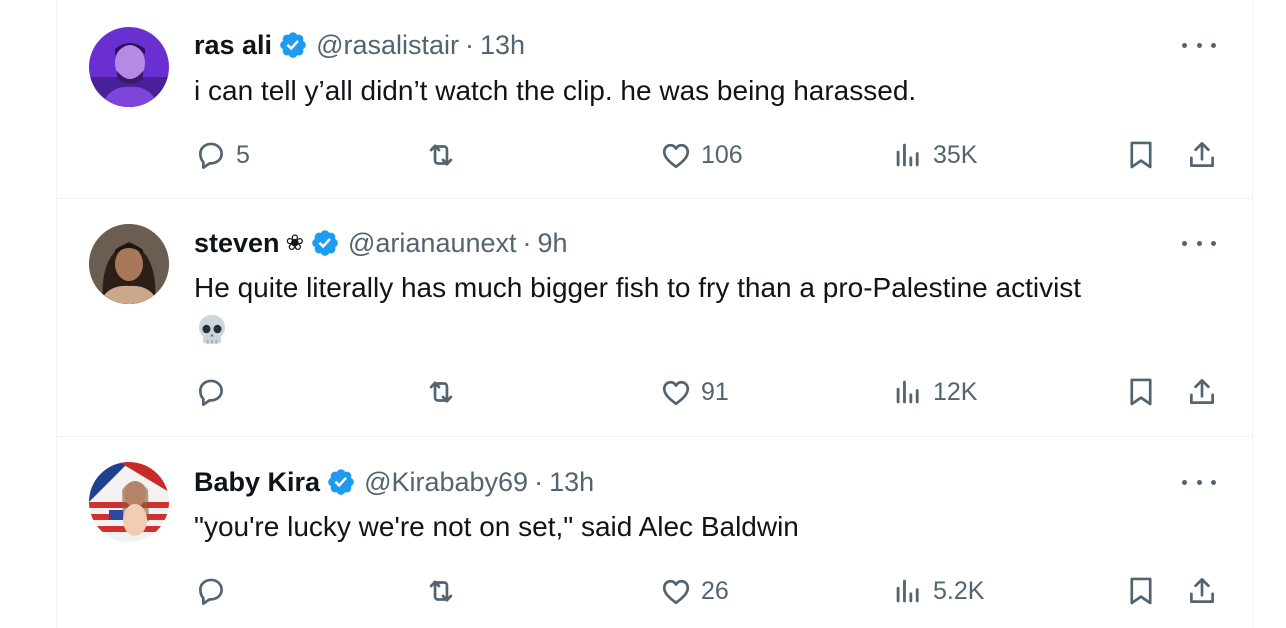  I want to click on timestamp: 9h, so click(553, 243).